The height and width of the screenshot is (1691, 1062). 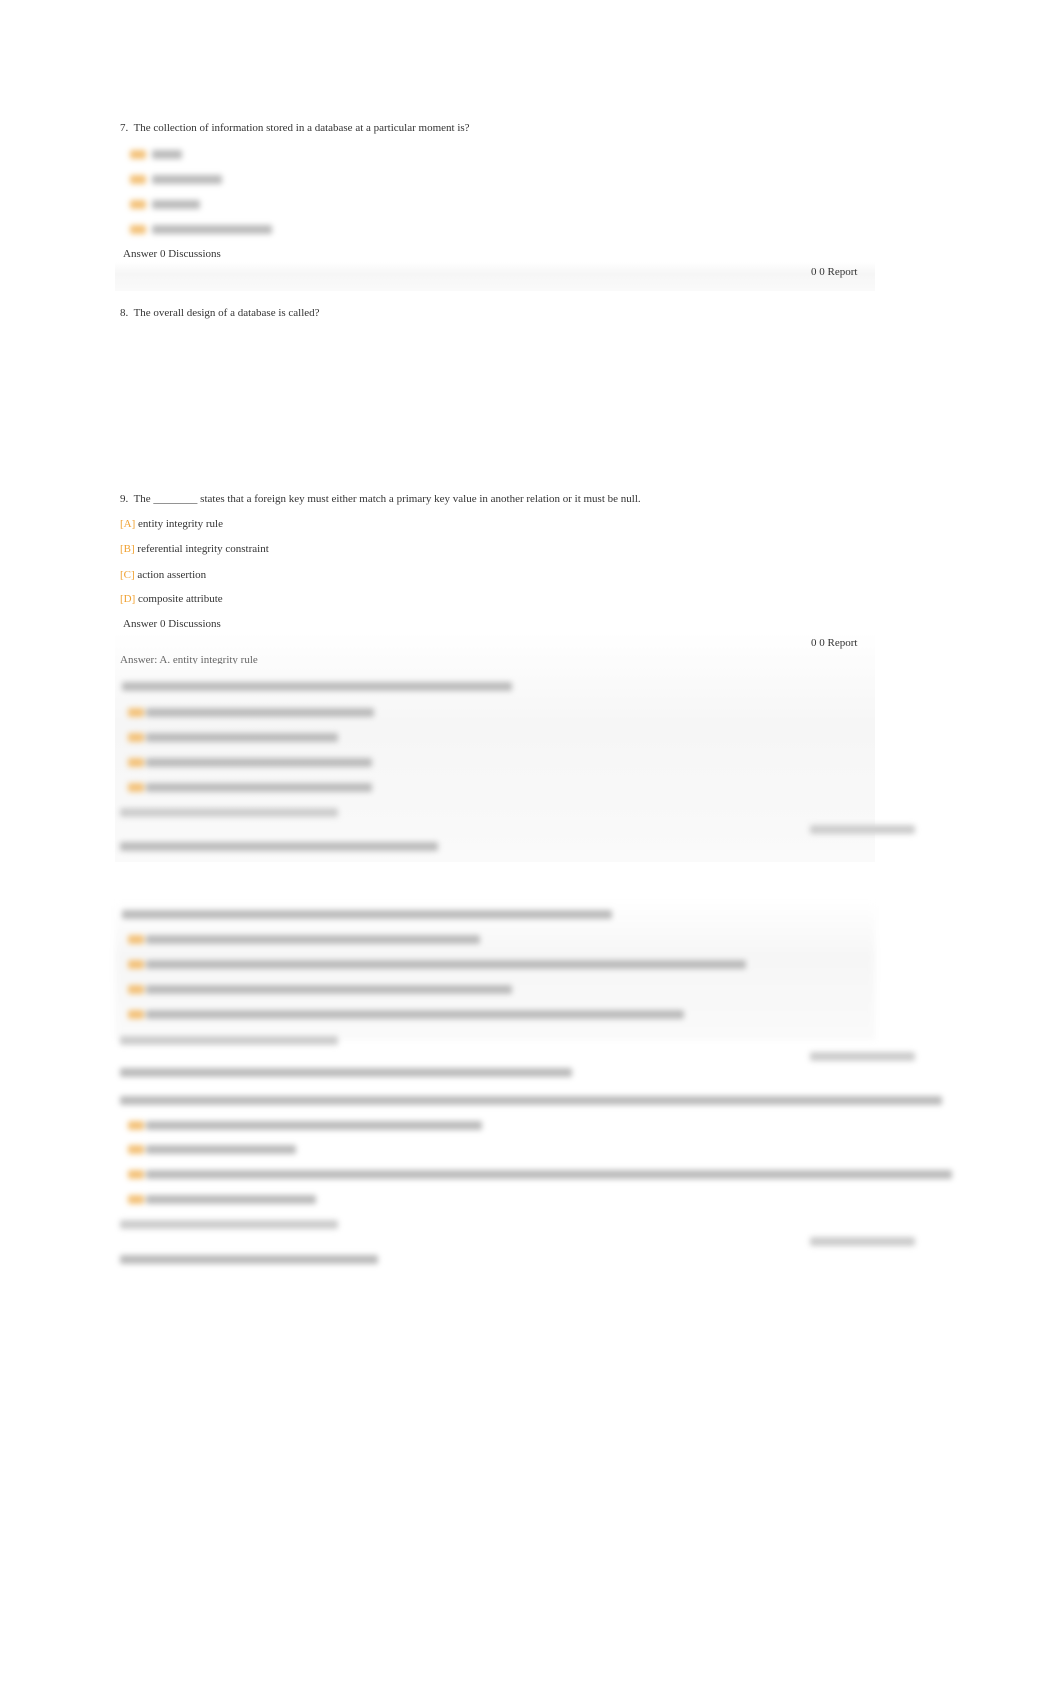 I want to click on option-b: [B] referential integrity constraint, so click(x=194, y=549).